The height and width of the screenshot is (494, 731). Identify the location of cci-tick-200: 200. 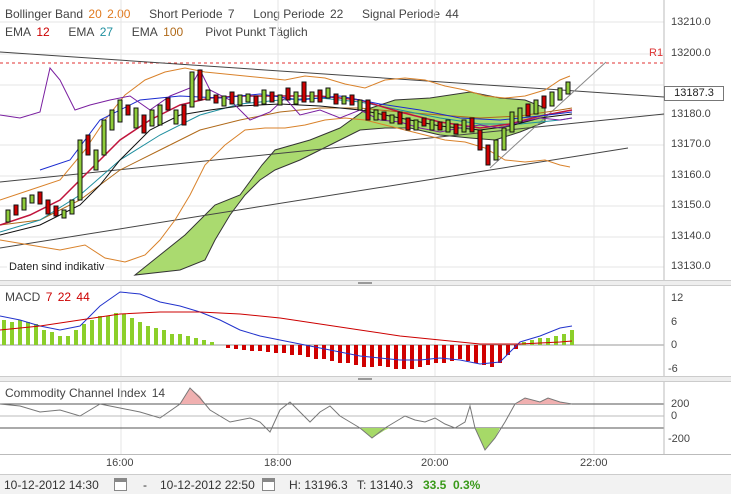
(680, 404).